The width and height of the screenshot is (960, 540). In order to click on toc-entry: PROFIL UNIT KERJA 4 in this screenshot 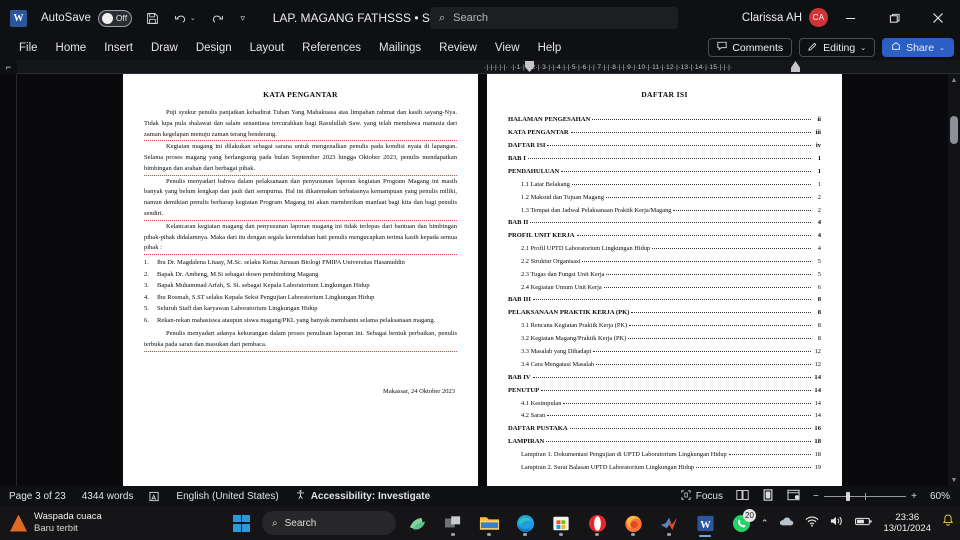, I will do `click(664, 236)`.